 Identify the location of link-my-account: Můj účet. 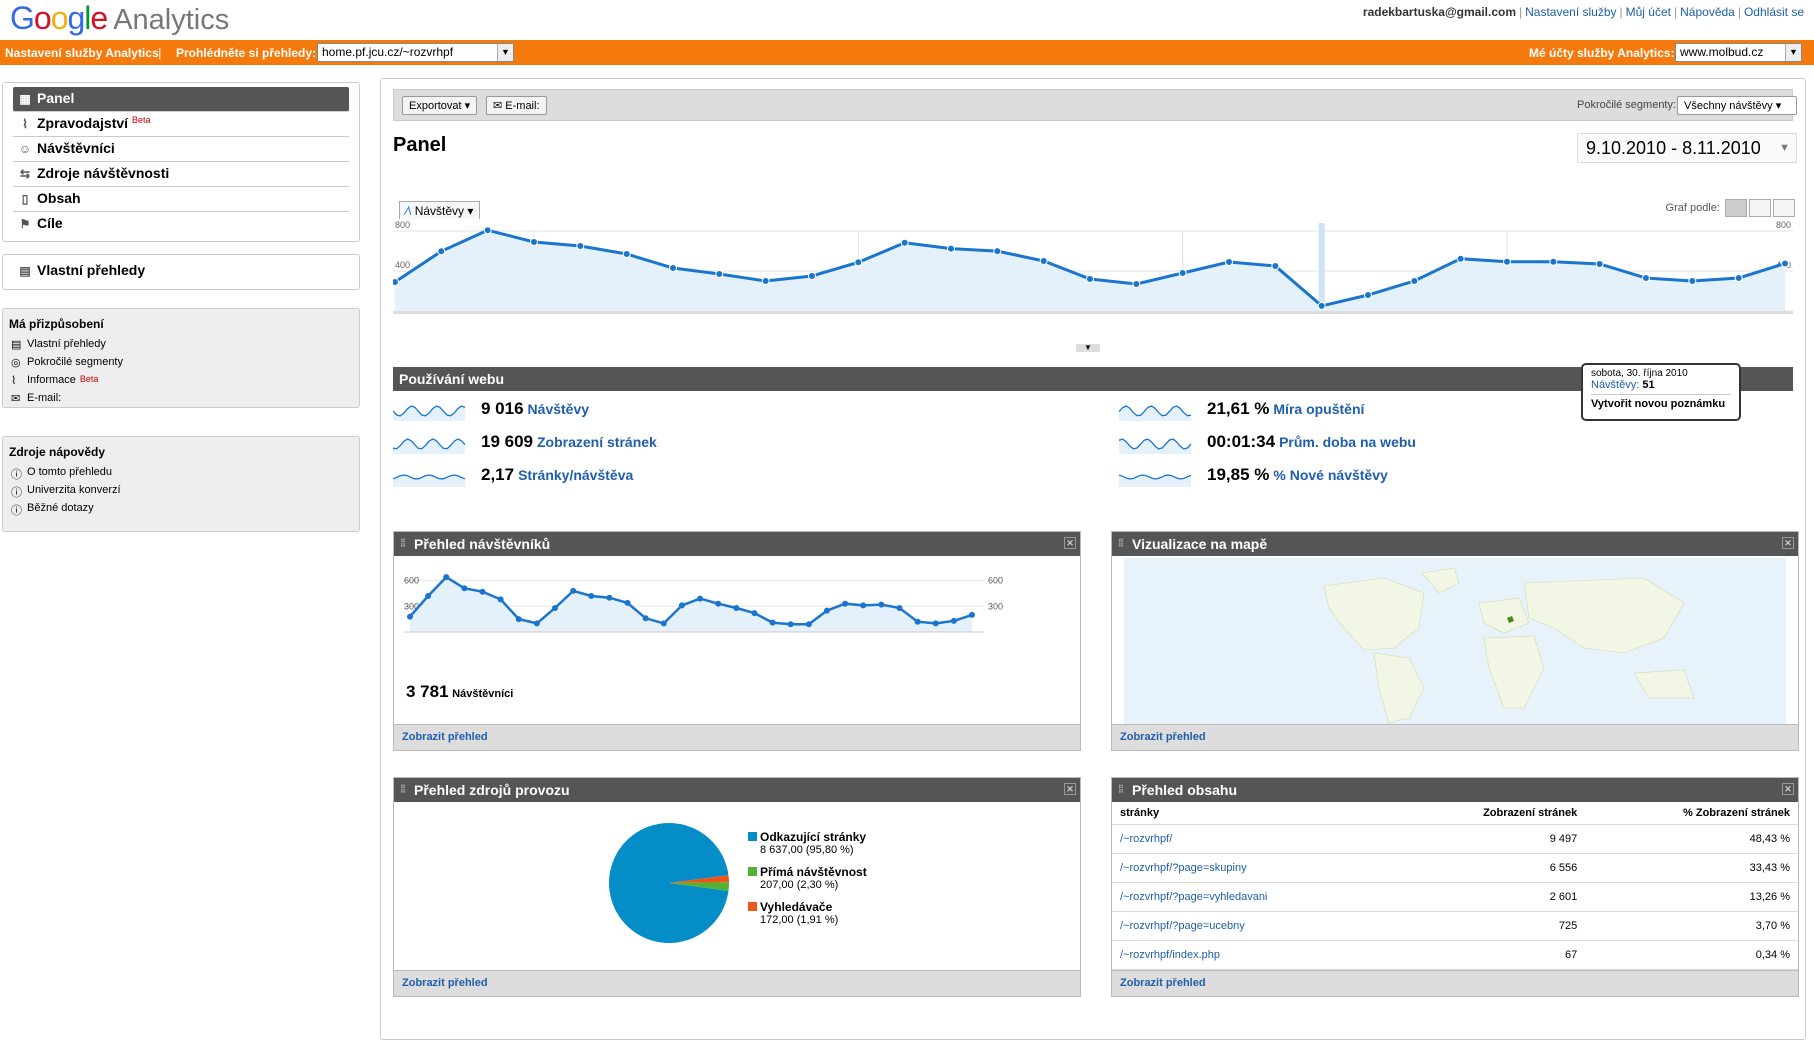
(1648, 12).